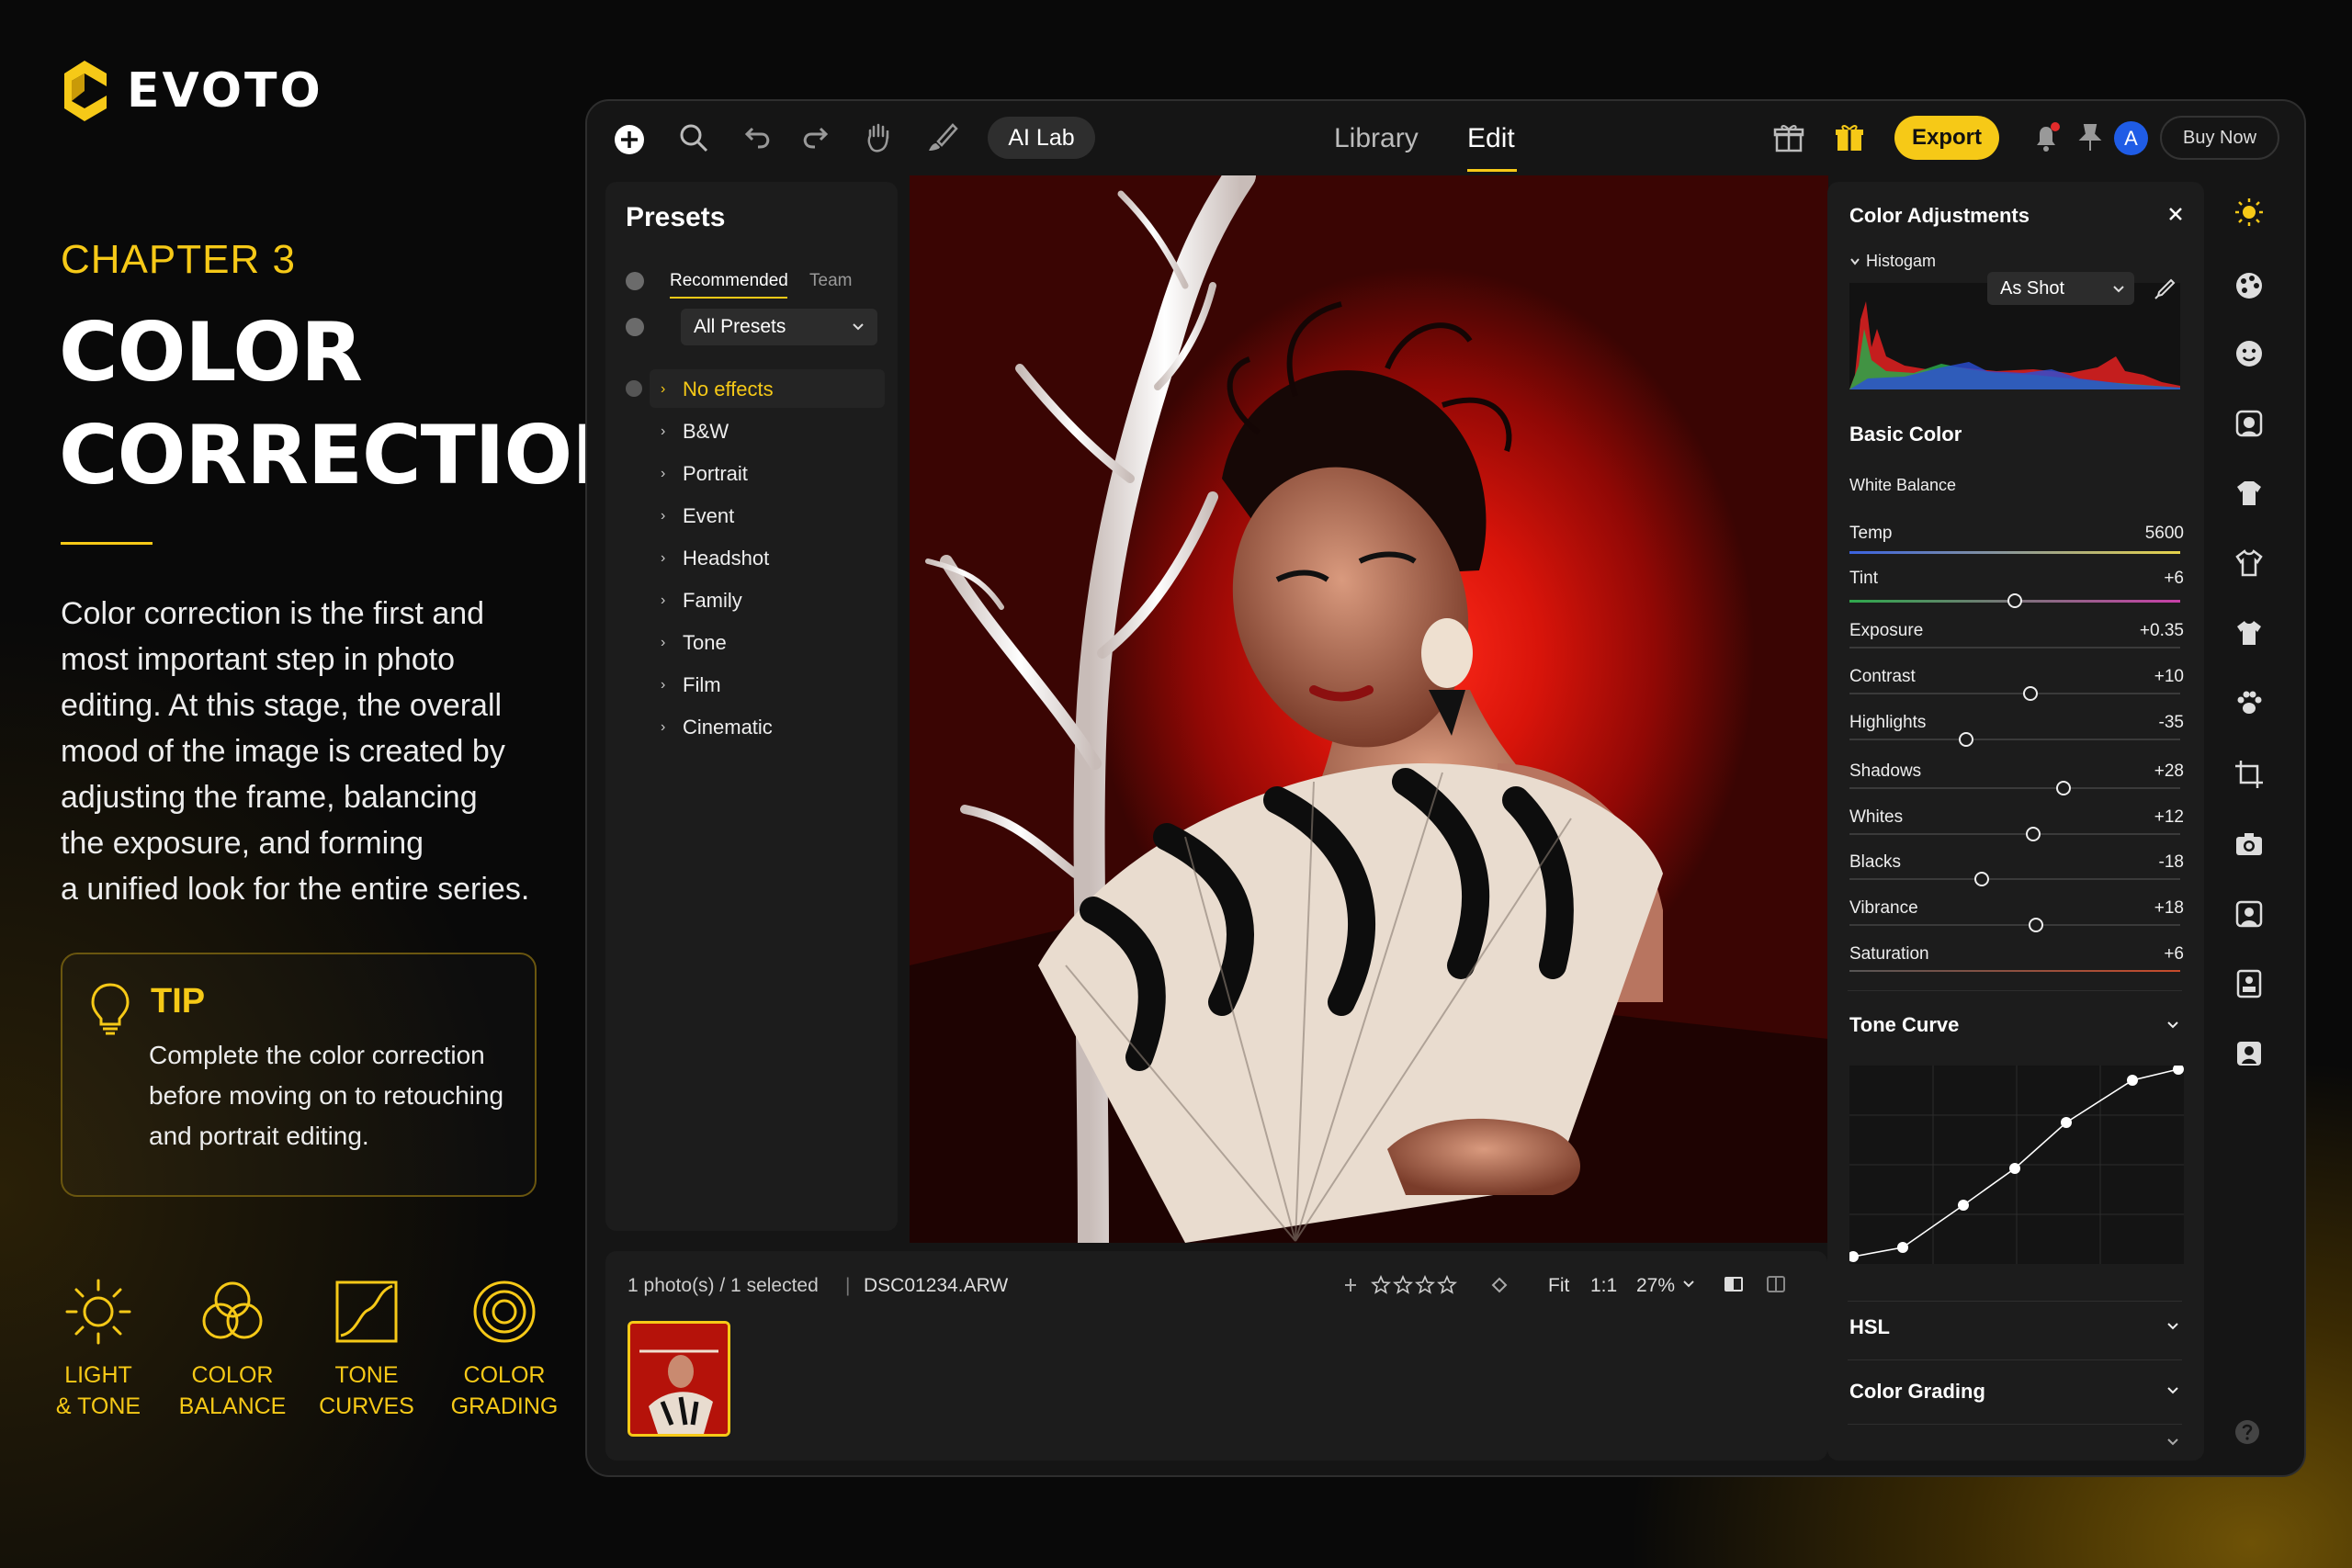 The image size is (2352, 1568). Describe the element at coordinates (2249, 914) in the screenshot. I see `background-icon` at that location.